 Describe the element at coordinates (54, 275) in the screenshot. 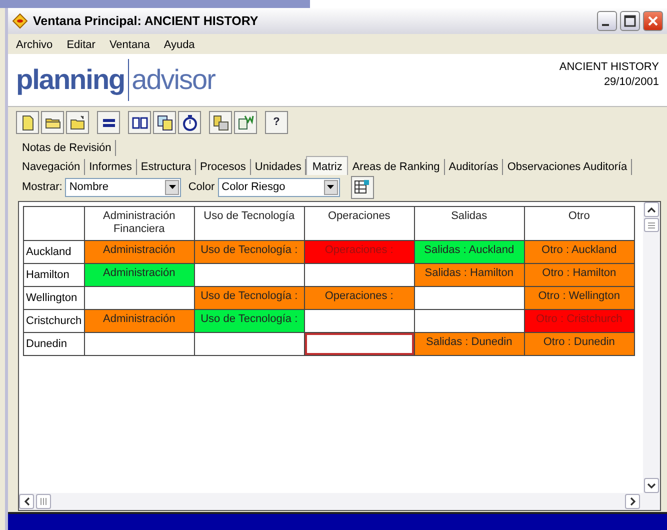

I see `row-header: Hamilton` at that location.